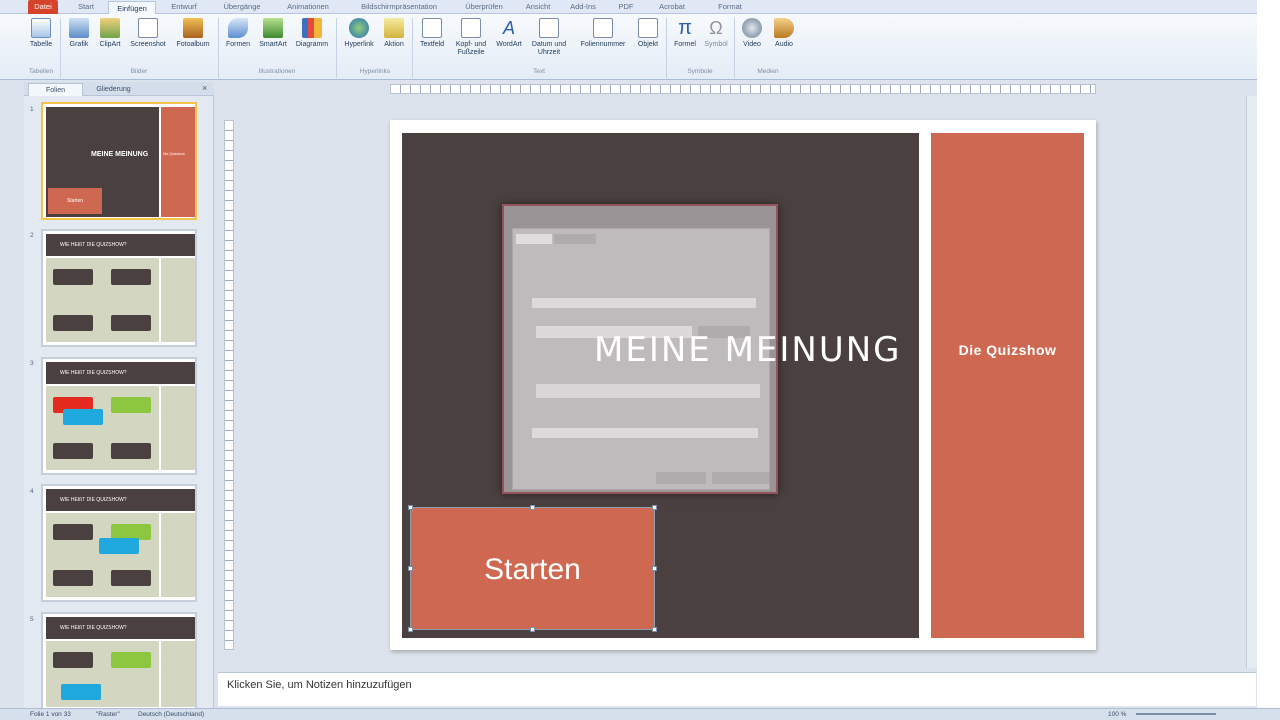  I want to click on tab-uebergaenge: Übergänge, so click(242, 7).